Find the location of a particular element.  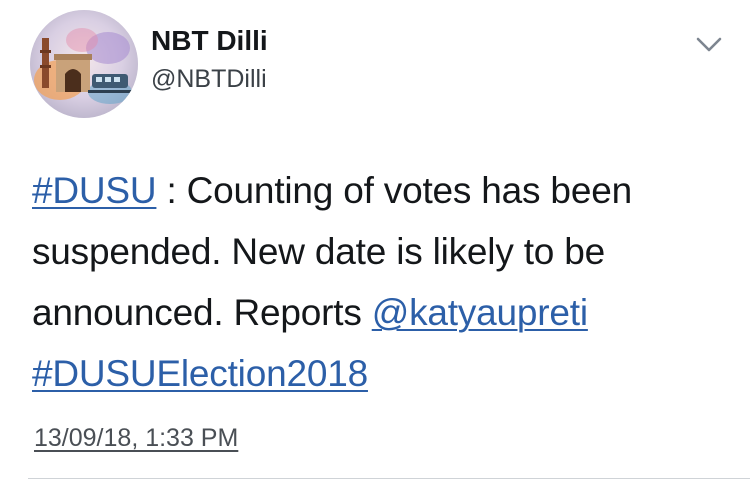

author-avatar is located at coordinates (84, 64).